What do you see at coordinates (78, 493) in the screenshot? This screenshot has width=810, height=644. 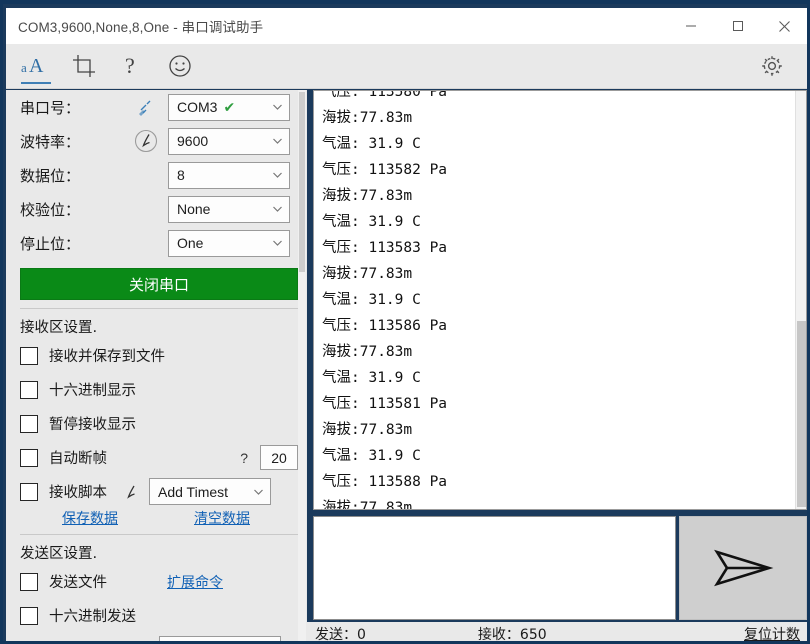 I see `checkbox-label: 接收脚本` at bounding box center [78, 493].